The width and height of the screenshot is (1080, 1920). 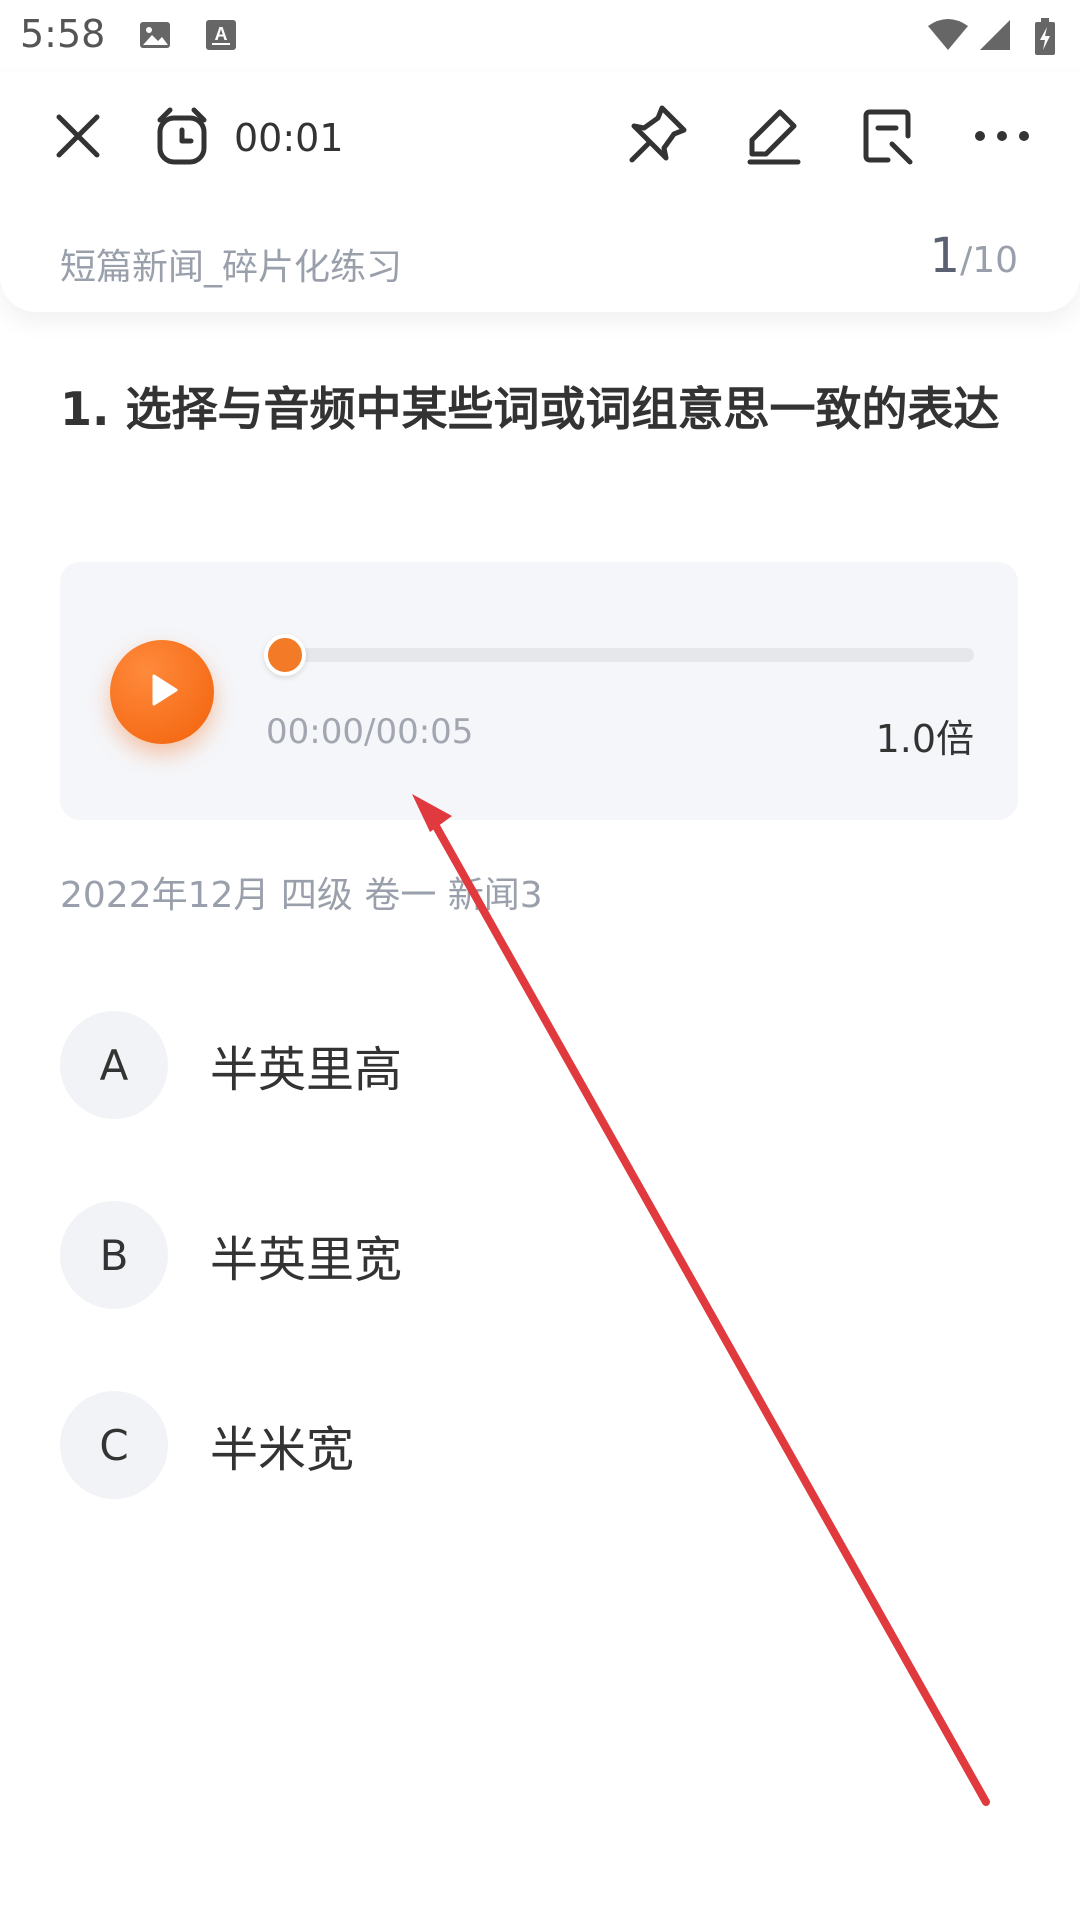 I want to click on timer-text: 00:01, so click(x=289, y=138).